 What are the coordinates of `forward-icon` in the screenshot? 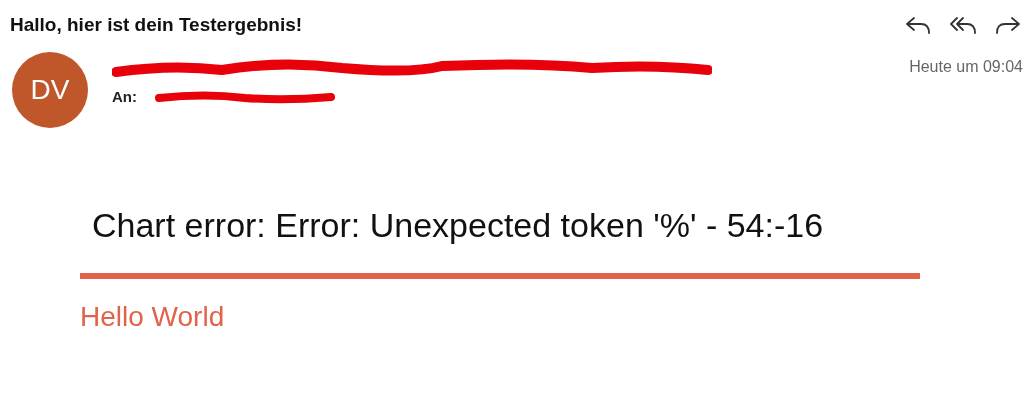 It's located at (1008, 25).